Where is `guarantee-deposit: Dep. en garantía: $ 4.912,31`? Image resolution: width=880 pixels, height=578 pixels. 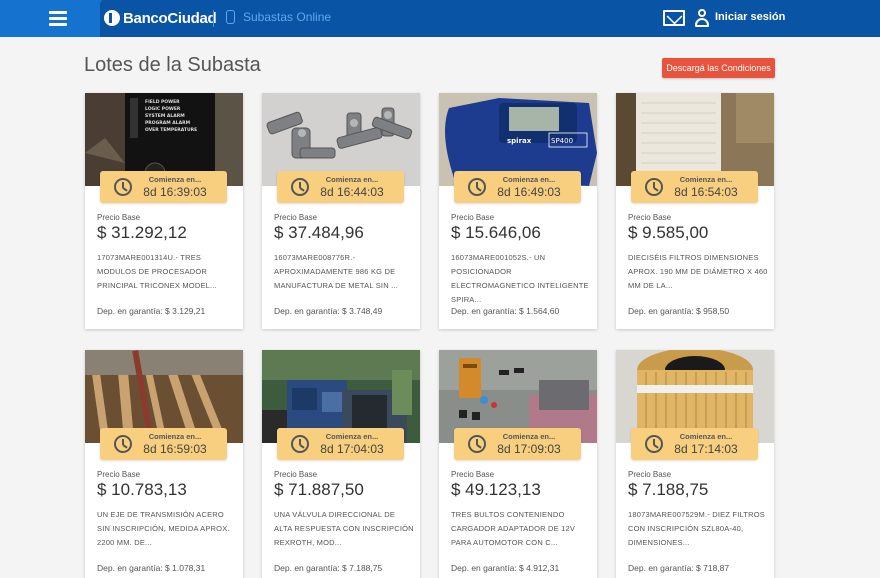
guarantee-deposit: Dep. en garantía: $ 4.912,31 is located at coordinates (505, 568).